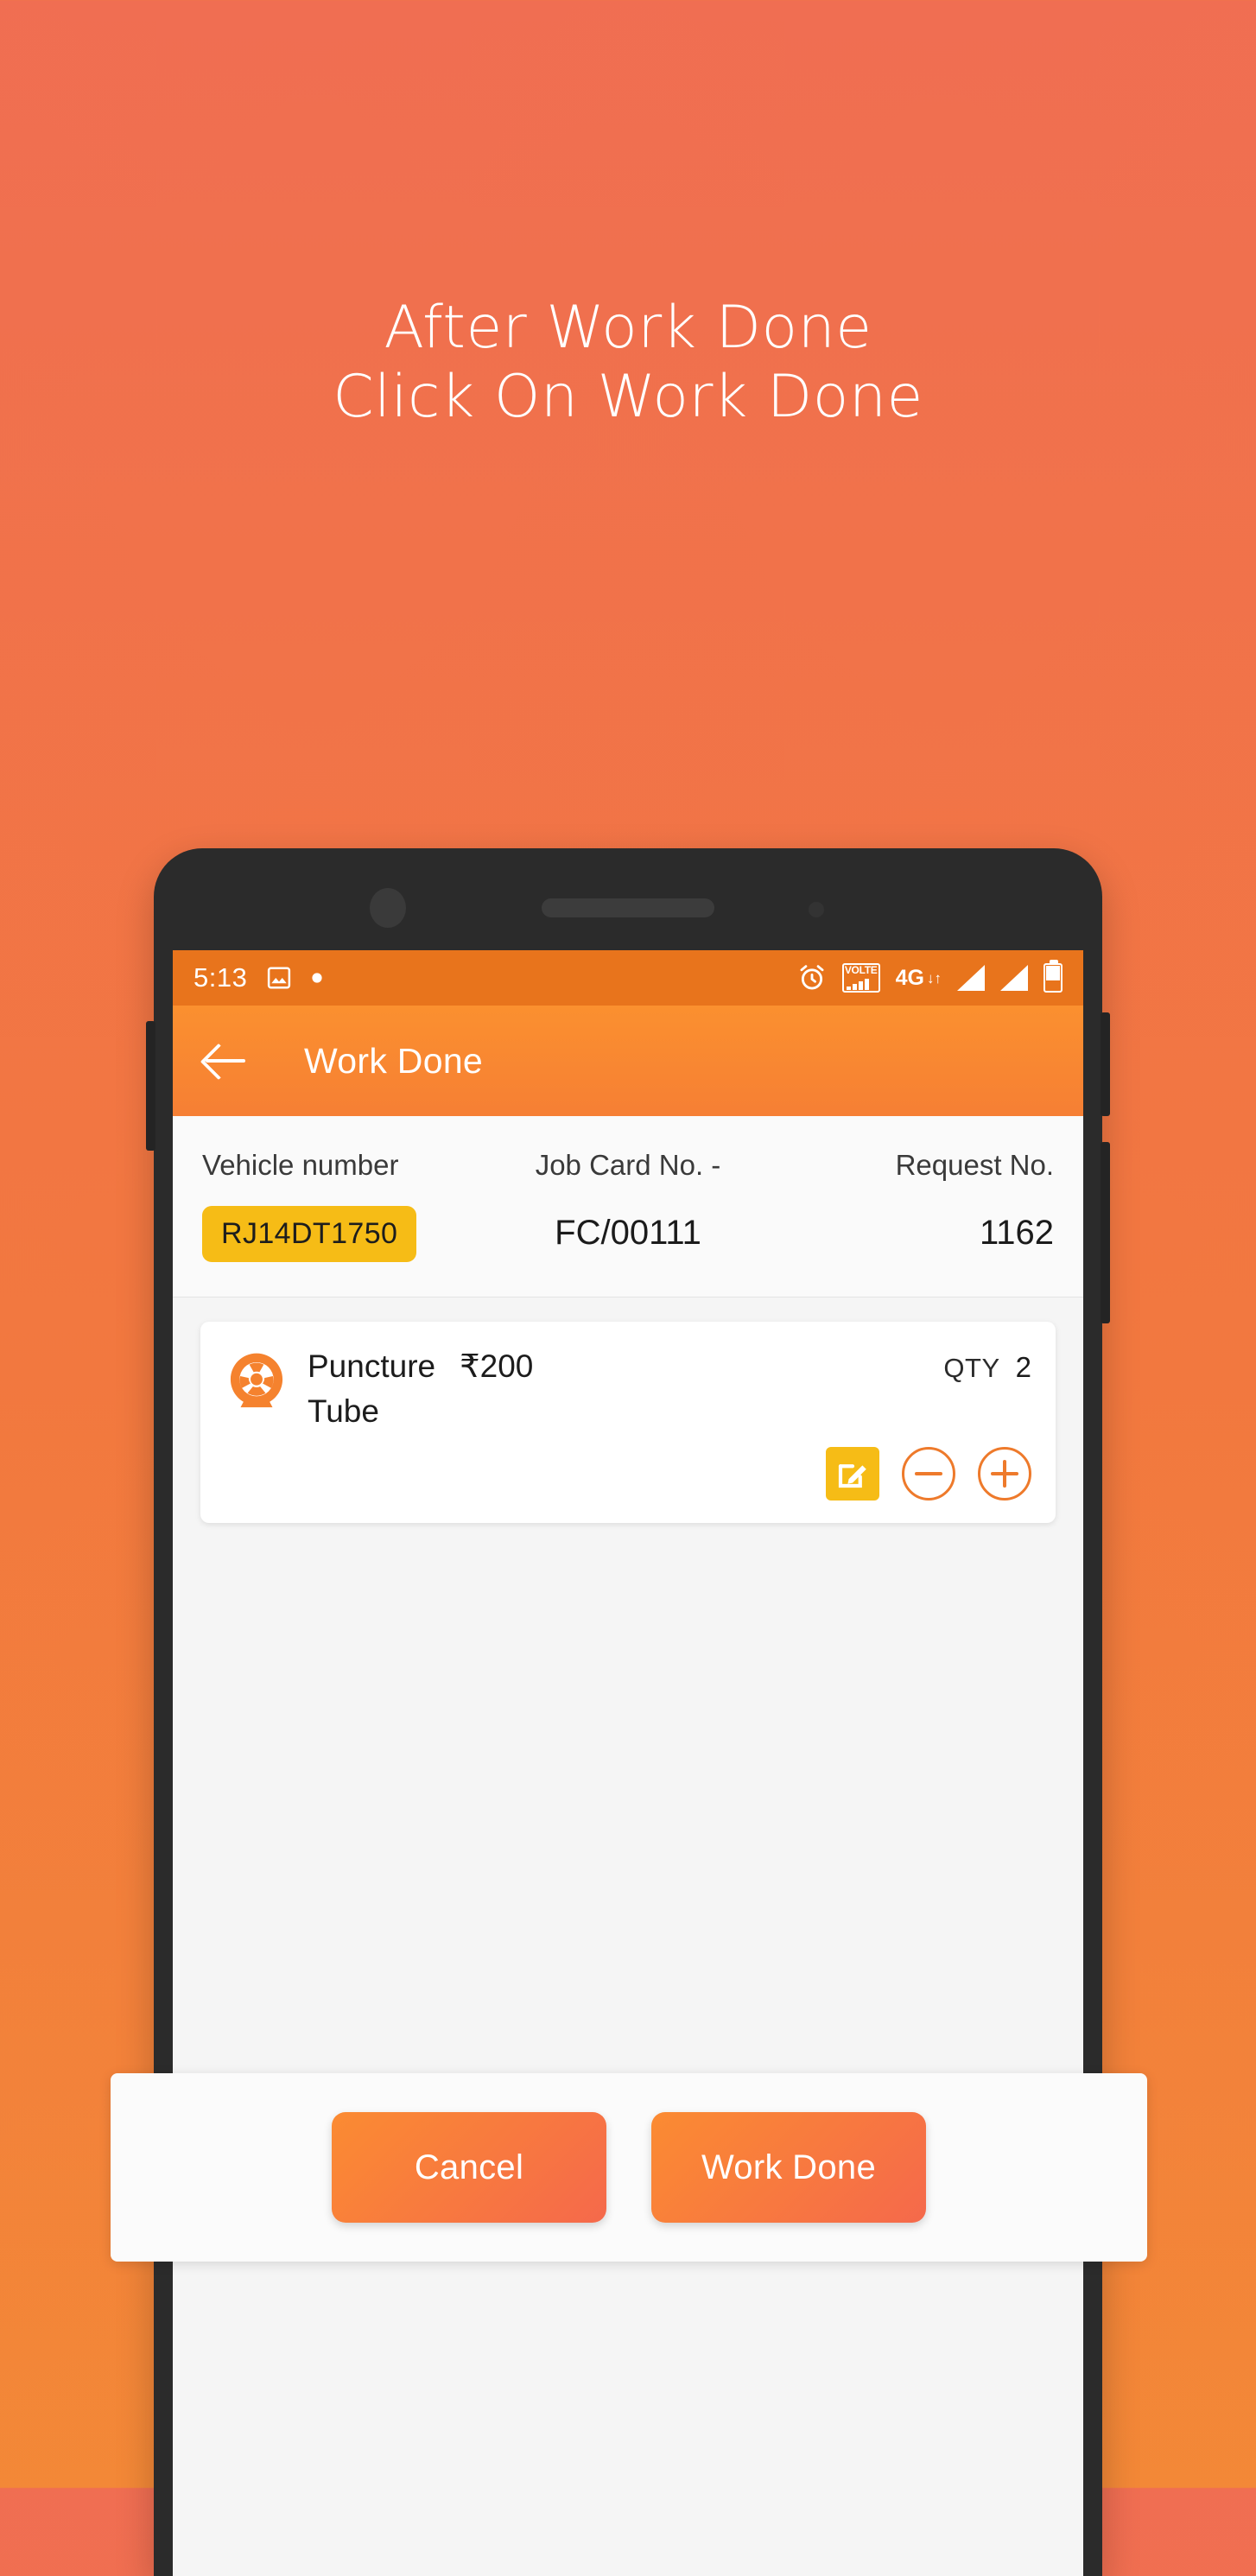  Describe the element at coordinates (812, 977) in the screenshot. I see `alarm-icon` at that location.